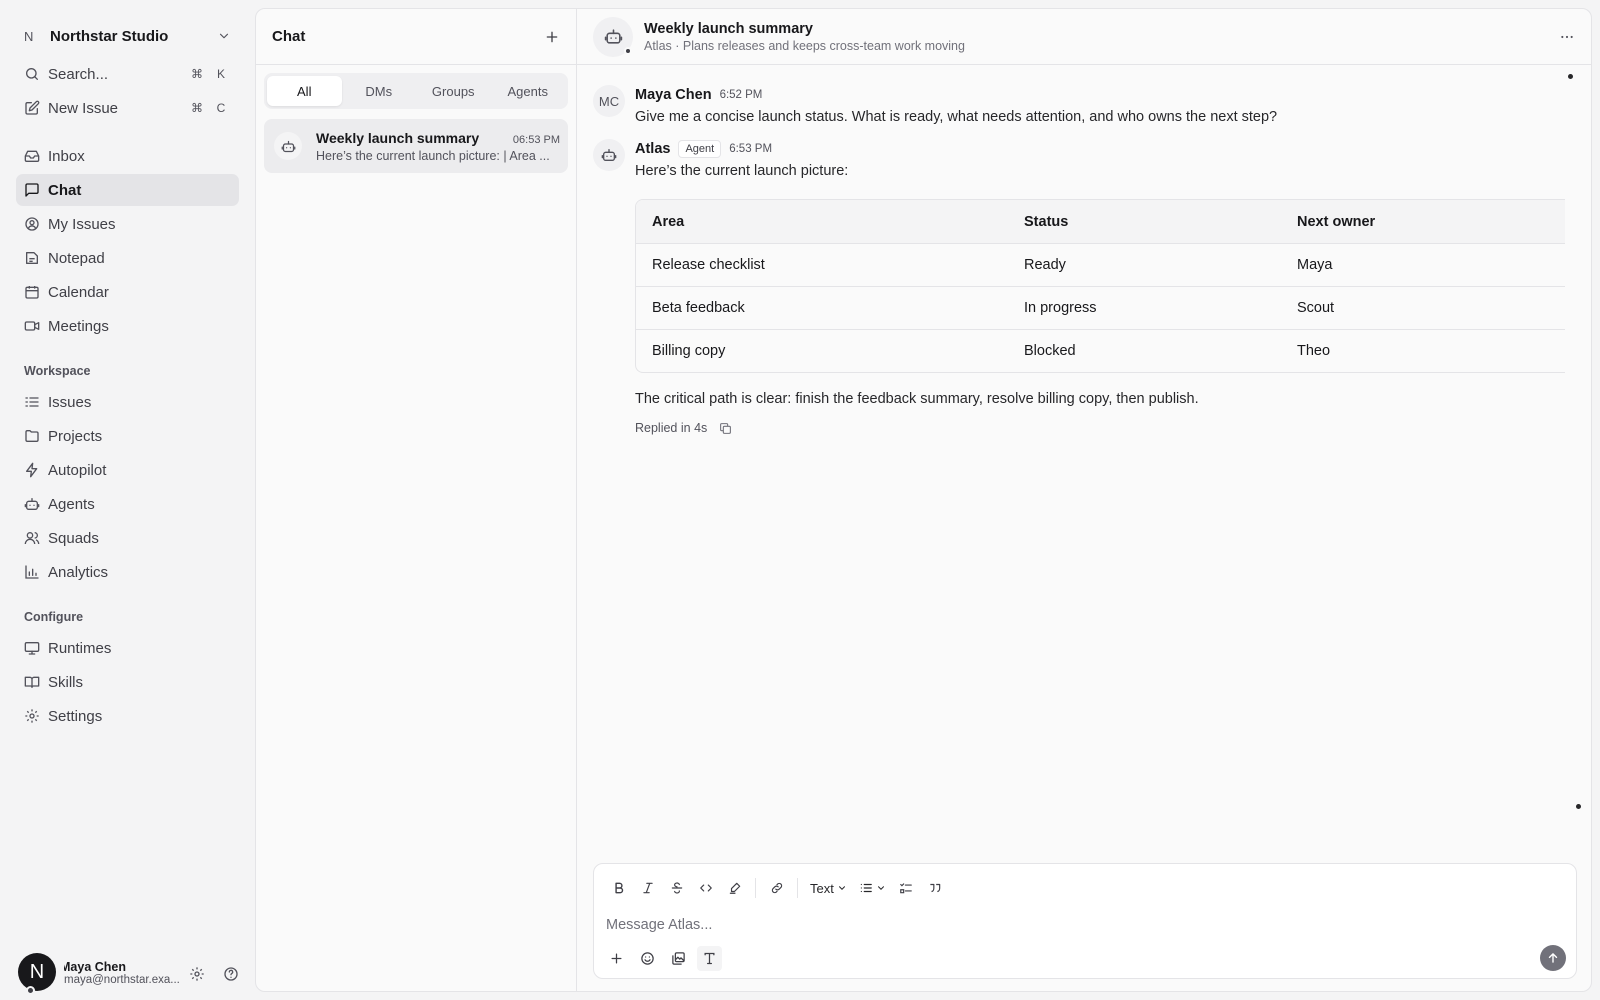 The image size is (1600, 1000). I want to click on workspace-name: Northstar Studio, so click(109, 36).